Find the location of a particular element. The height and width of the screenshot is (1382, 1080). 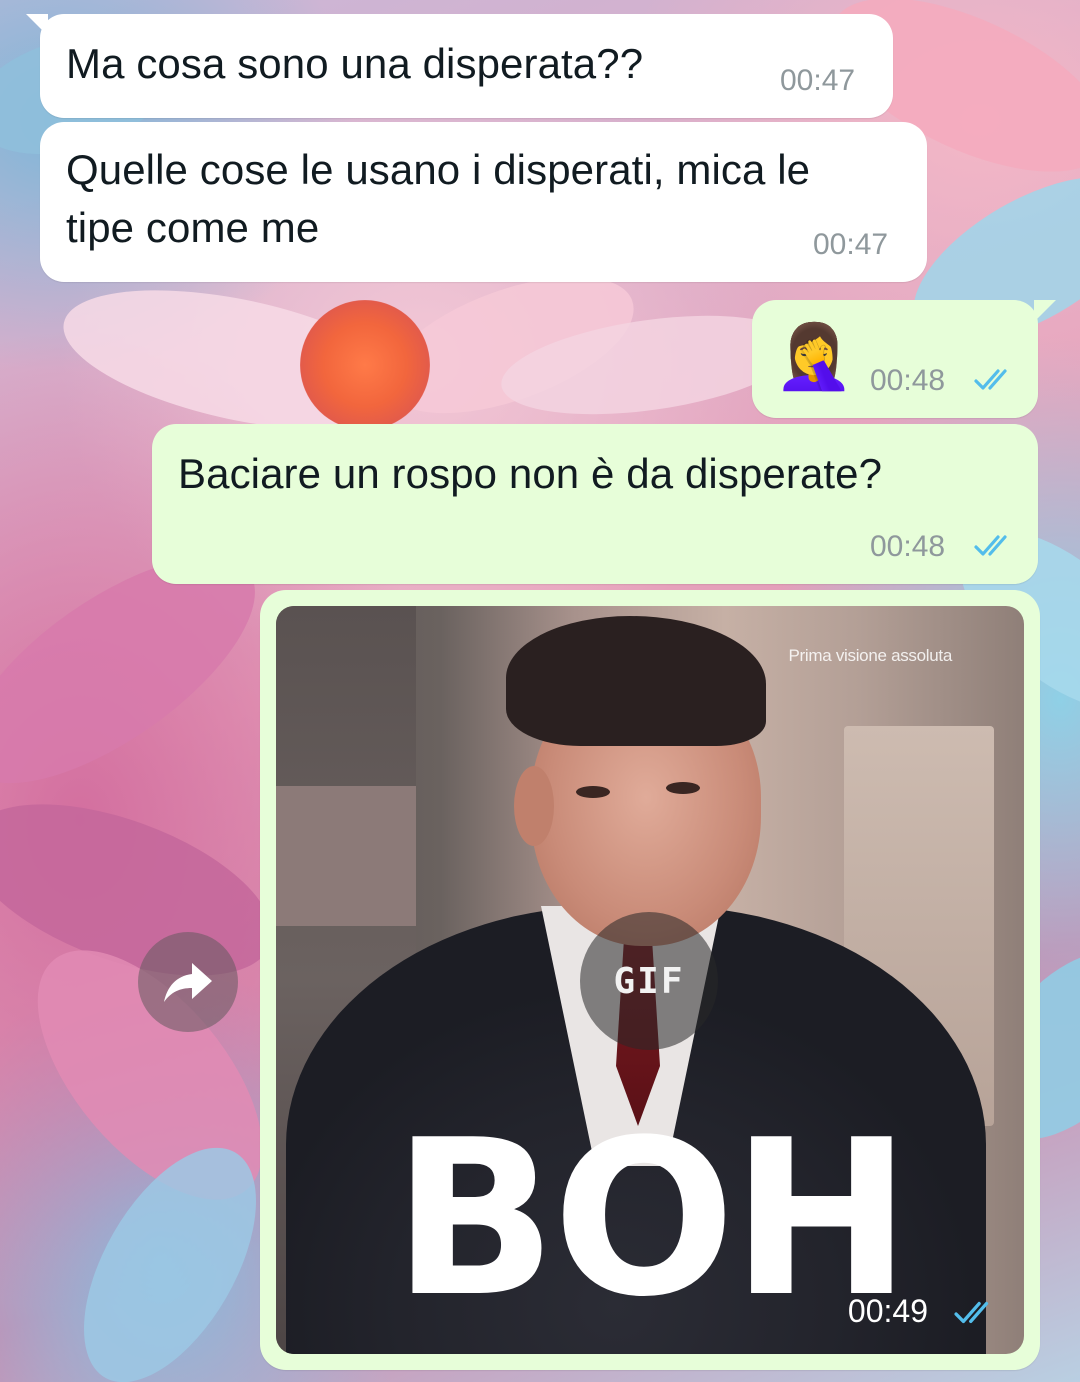

forward-button is located at coordinates (188, 982).